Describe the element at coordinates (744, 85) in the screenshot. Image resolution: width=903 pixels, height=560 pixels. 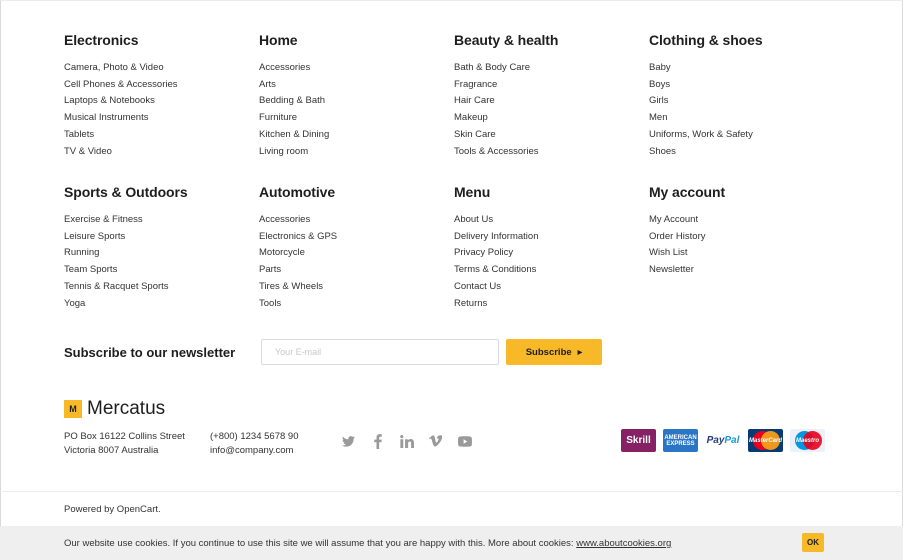
I see `footer-link-item: Boys` at that location.